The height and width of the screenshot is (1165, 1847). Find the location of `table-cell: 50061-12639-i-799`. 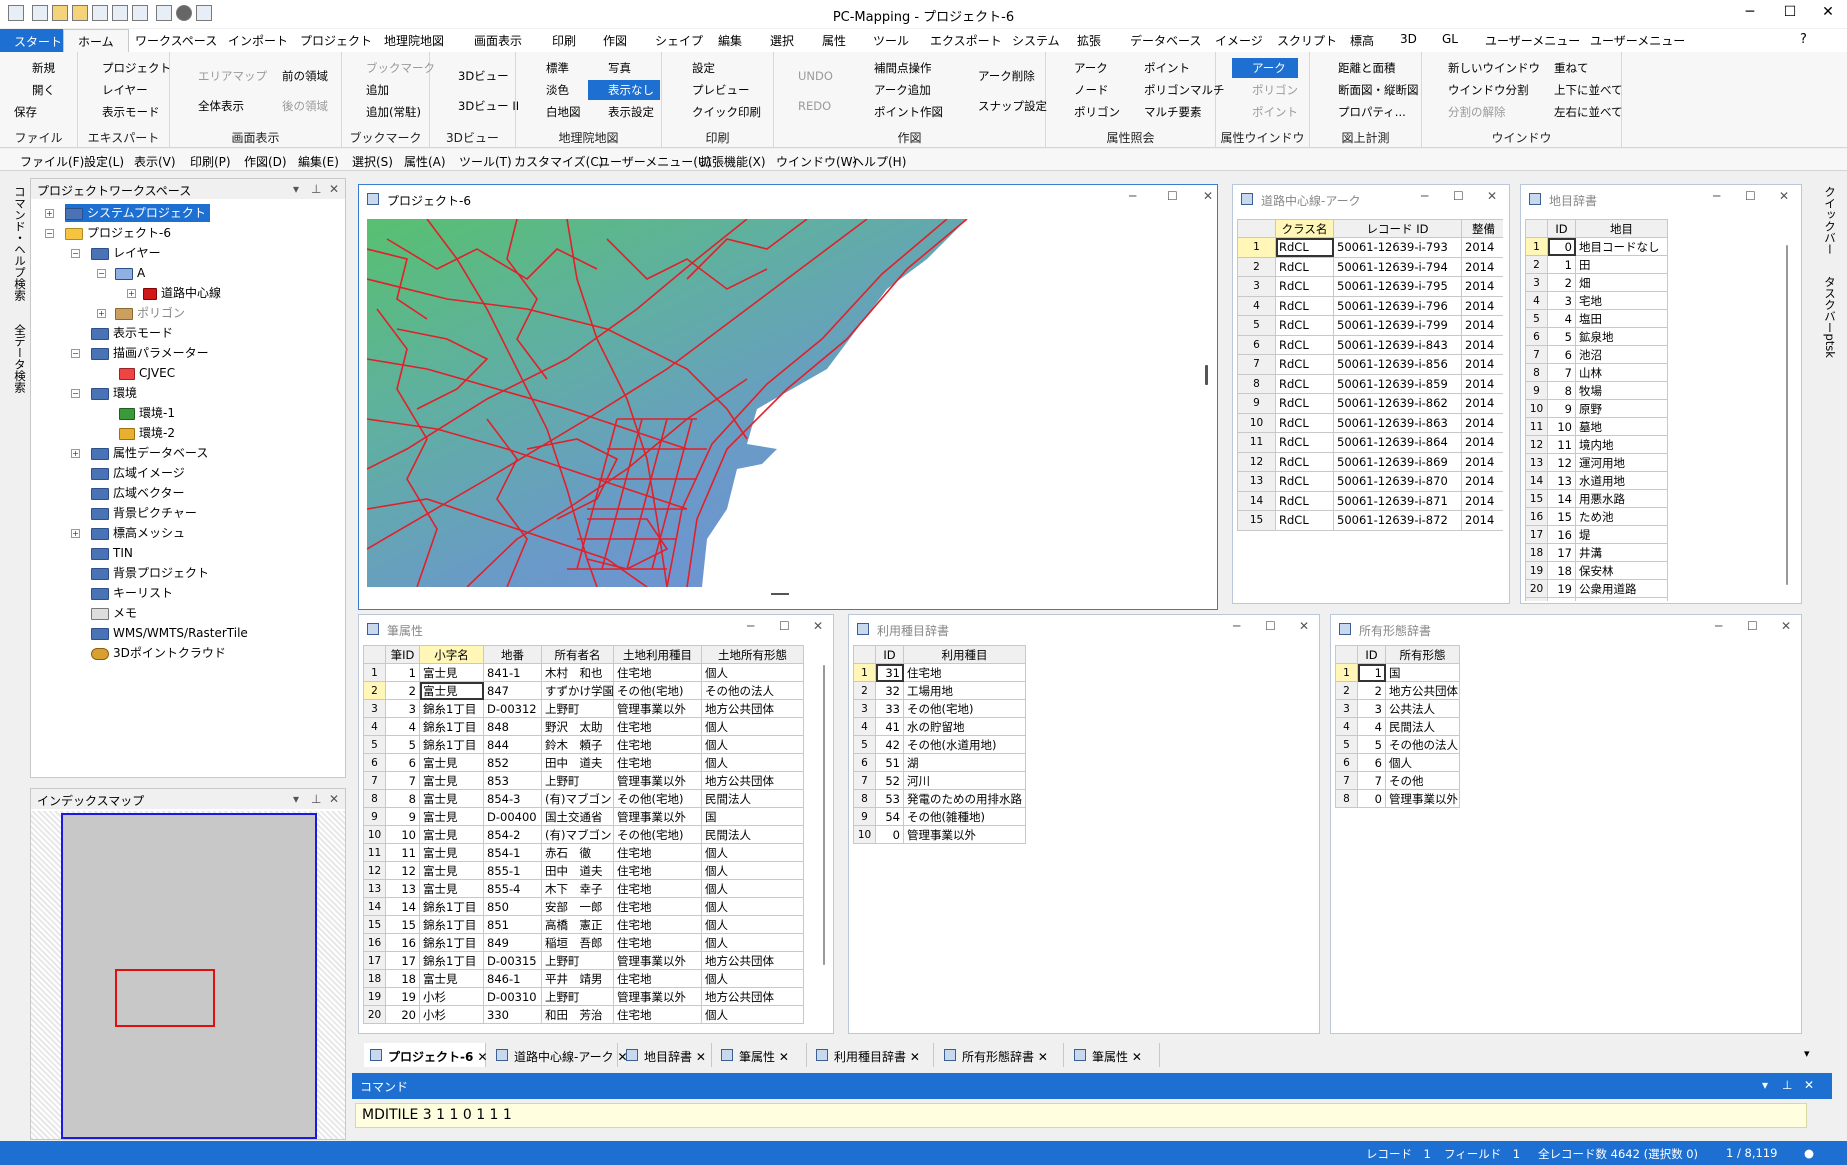

table-cell: 50061-12639-i-799 is located at coordinates (1397, 325).